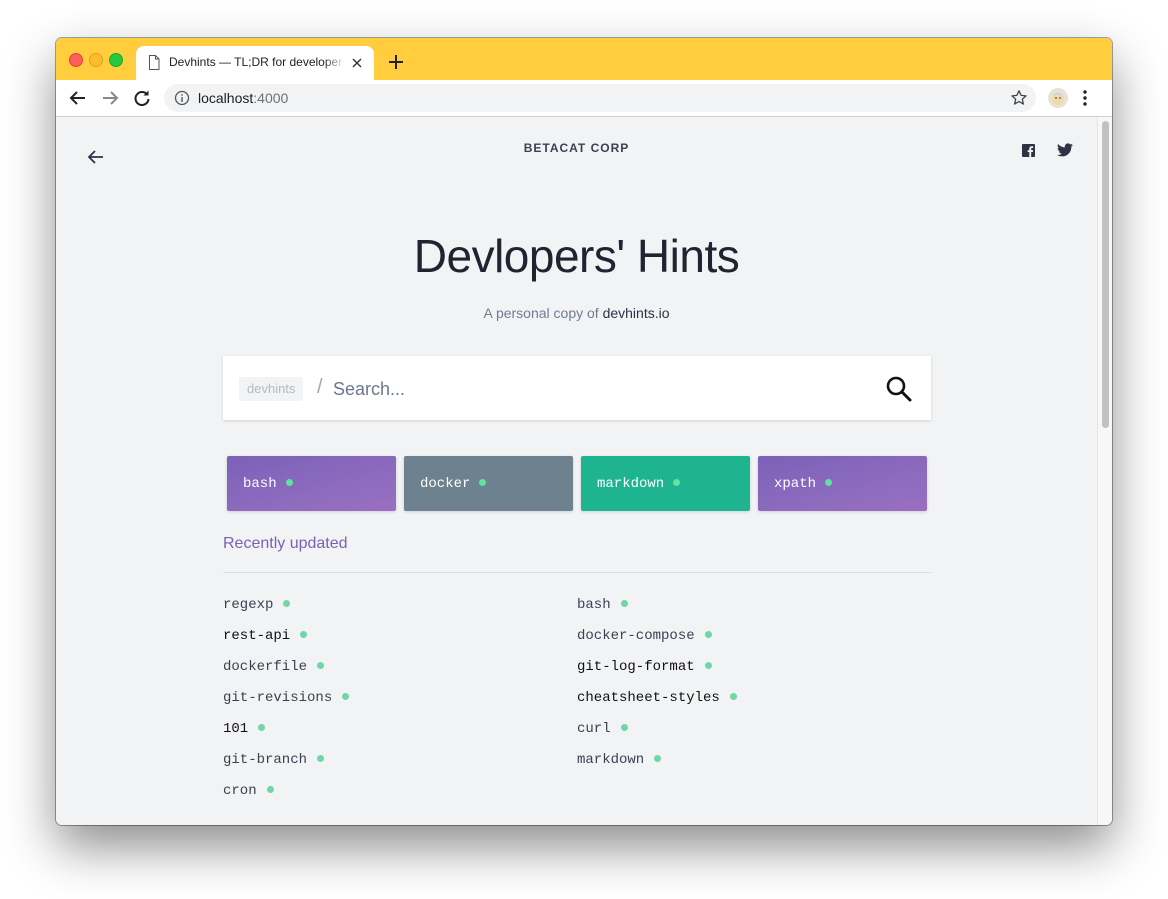  What do you see at coordinates (116, 60) in the screenshot?
I see `maximize-window-button` at bounding box center [116, 60].